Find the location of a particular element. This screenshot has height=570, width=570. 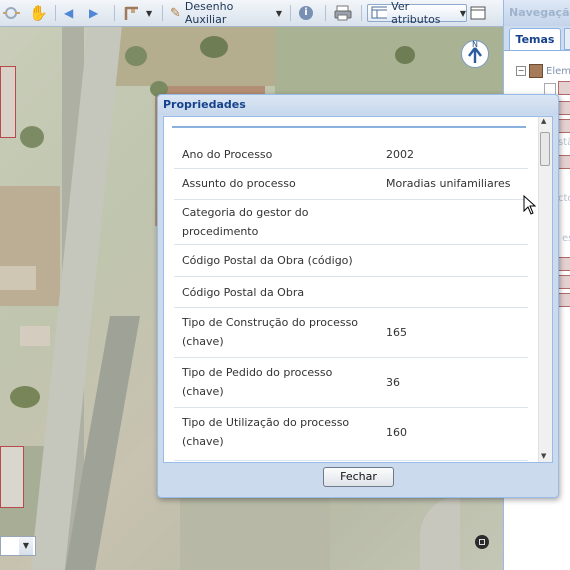

property-key: Código Postal da Obra (código) is located at coordinates (267, 260).